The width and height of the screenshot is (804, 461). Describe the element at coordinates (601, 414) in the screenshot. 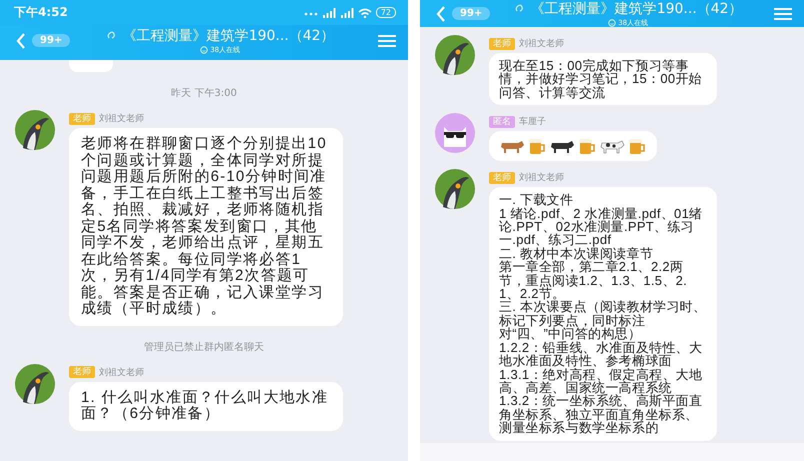

I see `message-paragraph: 1.3.2：统一坐标系统、高斯平面直角坐标系、独立平面直角坐标系、测量坐标系与数学坐标系的` at that location.